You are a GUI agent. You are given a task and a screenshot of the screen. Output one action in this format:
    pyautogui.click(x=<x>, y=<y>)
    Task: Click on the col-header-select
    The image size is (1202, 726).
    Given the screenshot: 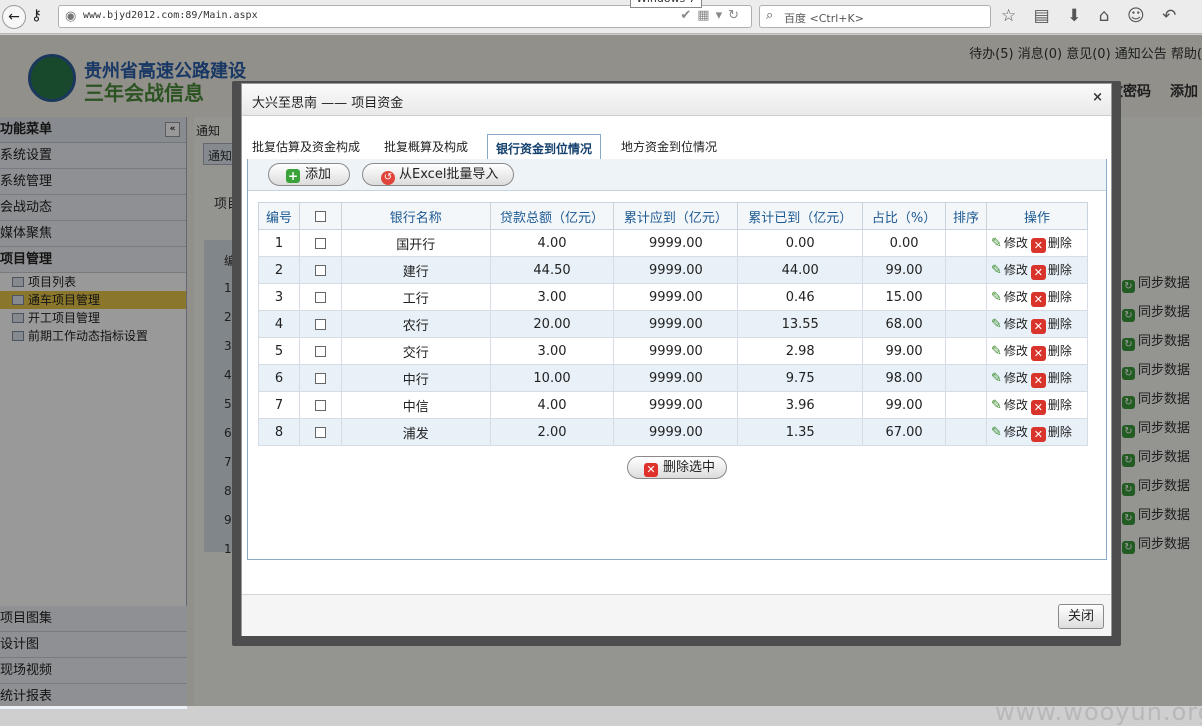 What is the action you would take?
    pyautogui.click(x=320, y=216)
    